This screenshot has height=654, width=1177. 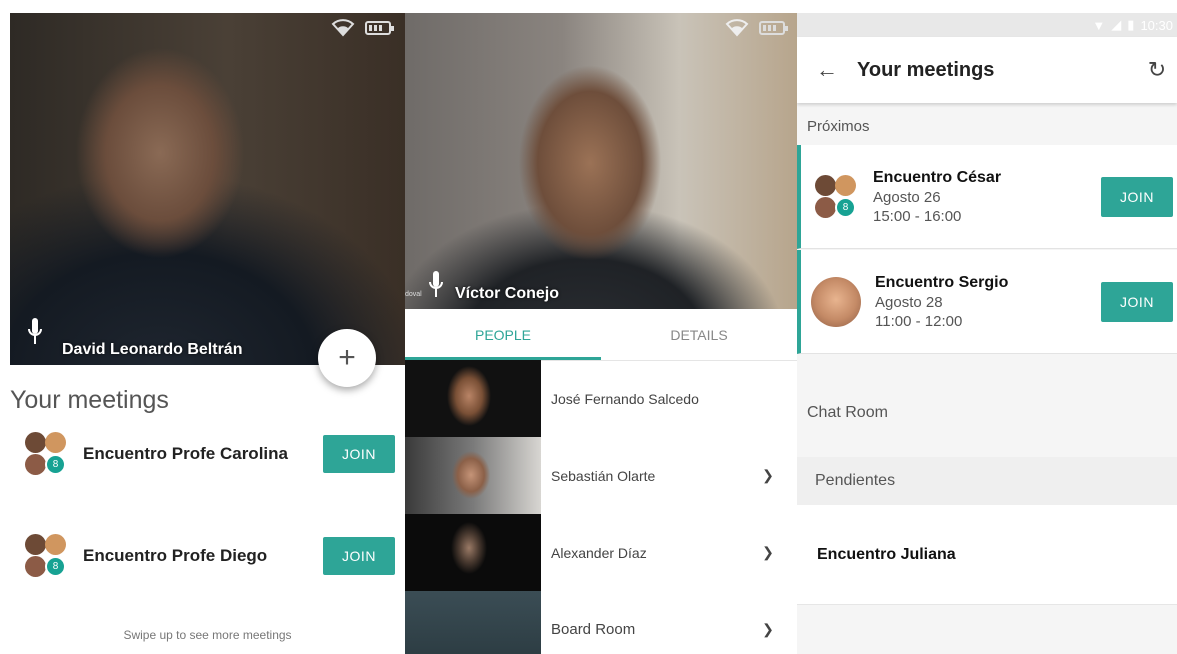 I want to click on people-list-item: Alexander Díaz ❯, so click(x=601, y=552).